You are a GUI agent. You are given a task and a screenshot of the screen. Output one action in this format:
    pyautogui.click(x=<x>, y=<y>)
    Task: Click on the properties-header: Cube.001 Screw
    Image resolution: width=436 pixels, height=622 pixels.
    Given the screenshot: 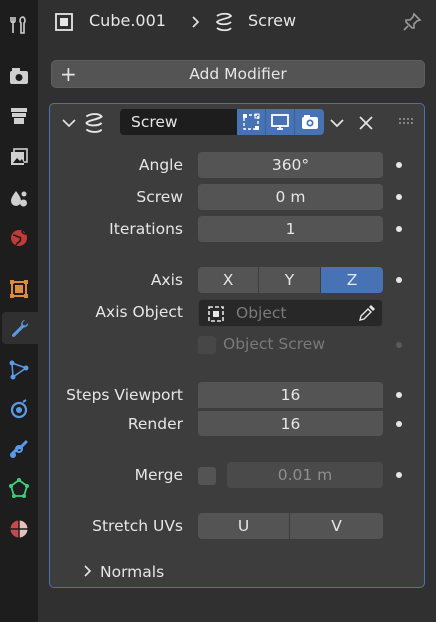 What is the action you would take?
    pyautogui.click(x=237, y=22)
    